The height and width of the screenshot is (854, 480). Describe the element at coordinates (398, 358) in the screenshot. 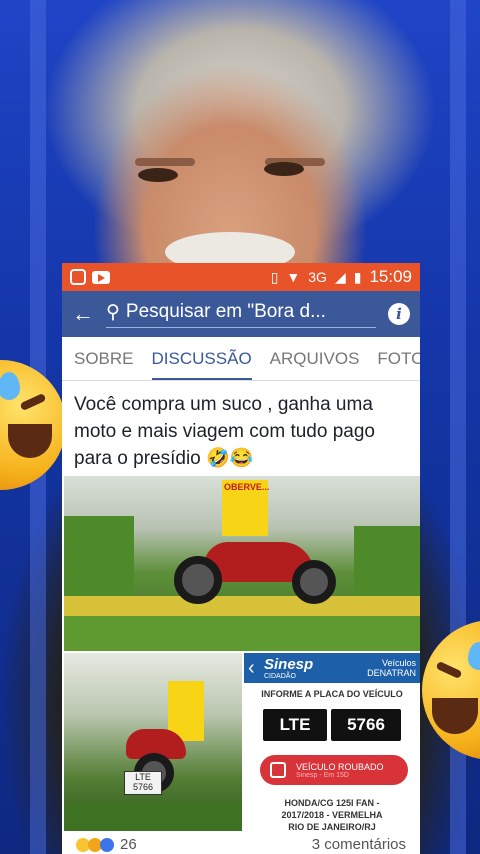

I see `tab-fotos: FOTO` at that location.